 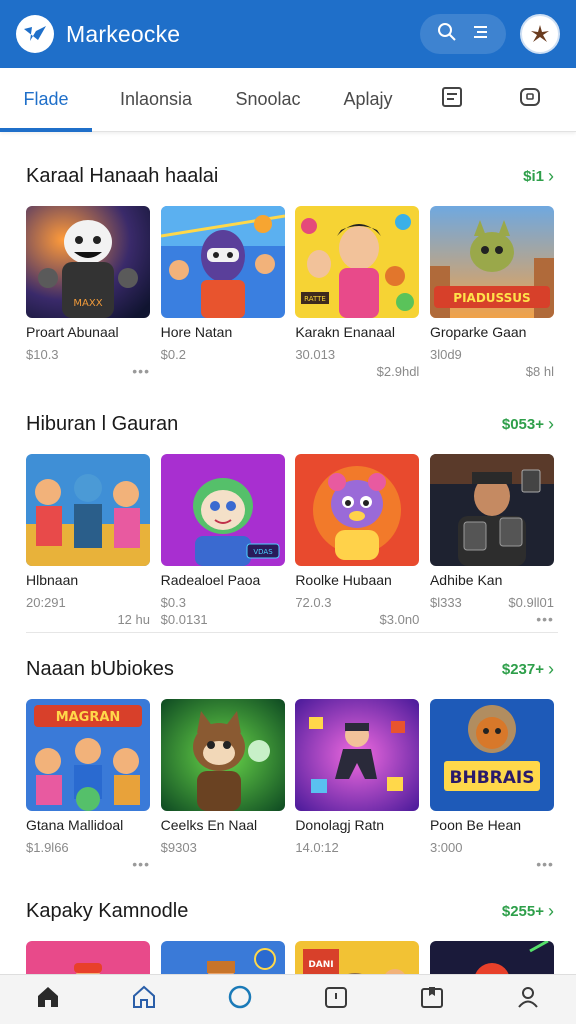 I want to click on app-name: Poon Be Hean, so click(x=475, y=825).